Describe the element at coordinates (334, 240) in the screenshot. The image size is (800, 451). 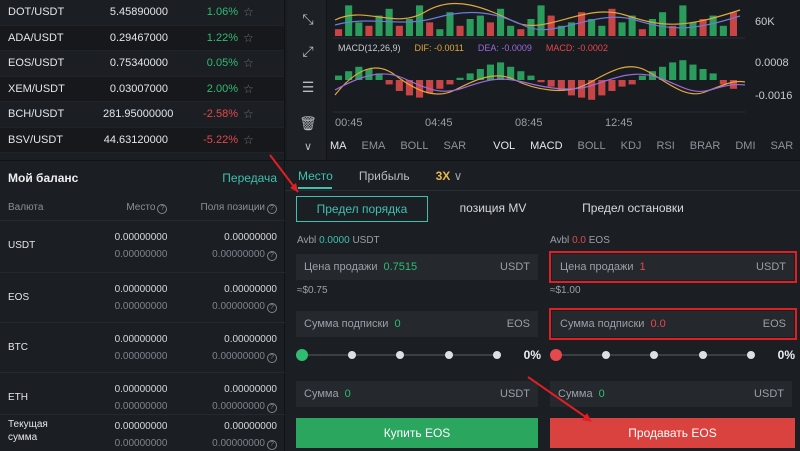
I see `buy-avbl-value: 0.0000` at that location.